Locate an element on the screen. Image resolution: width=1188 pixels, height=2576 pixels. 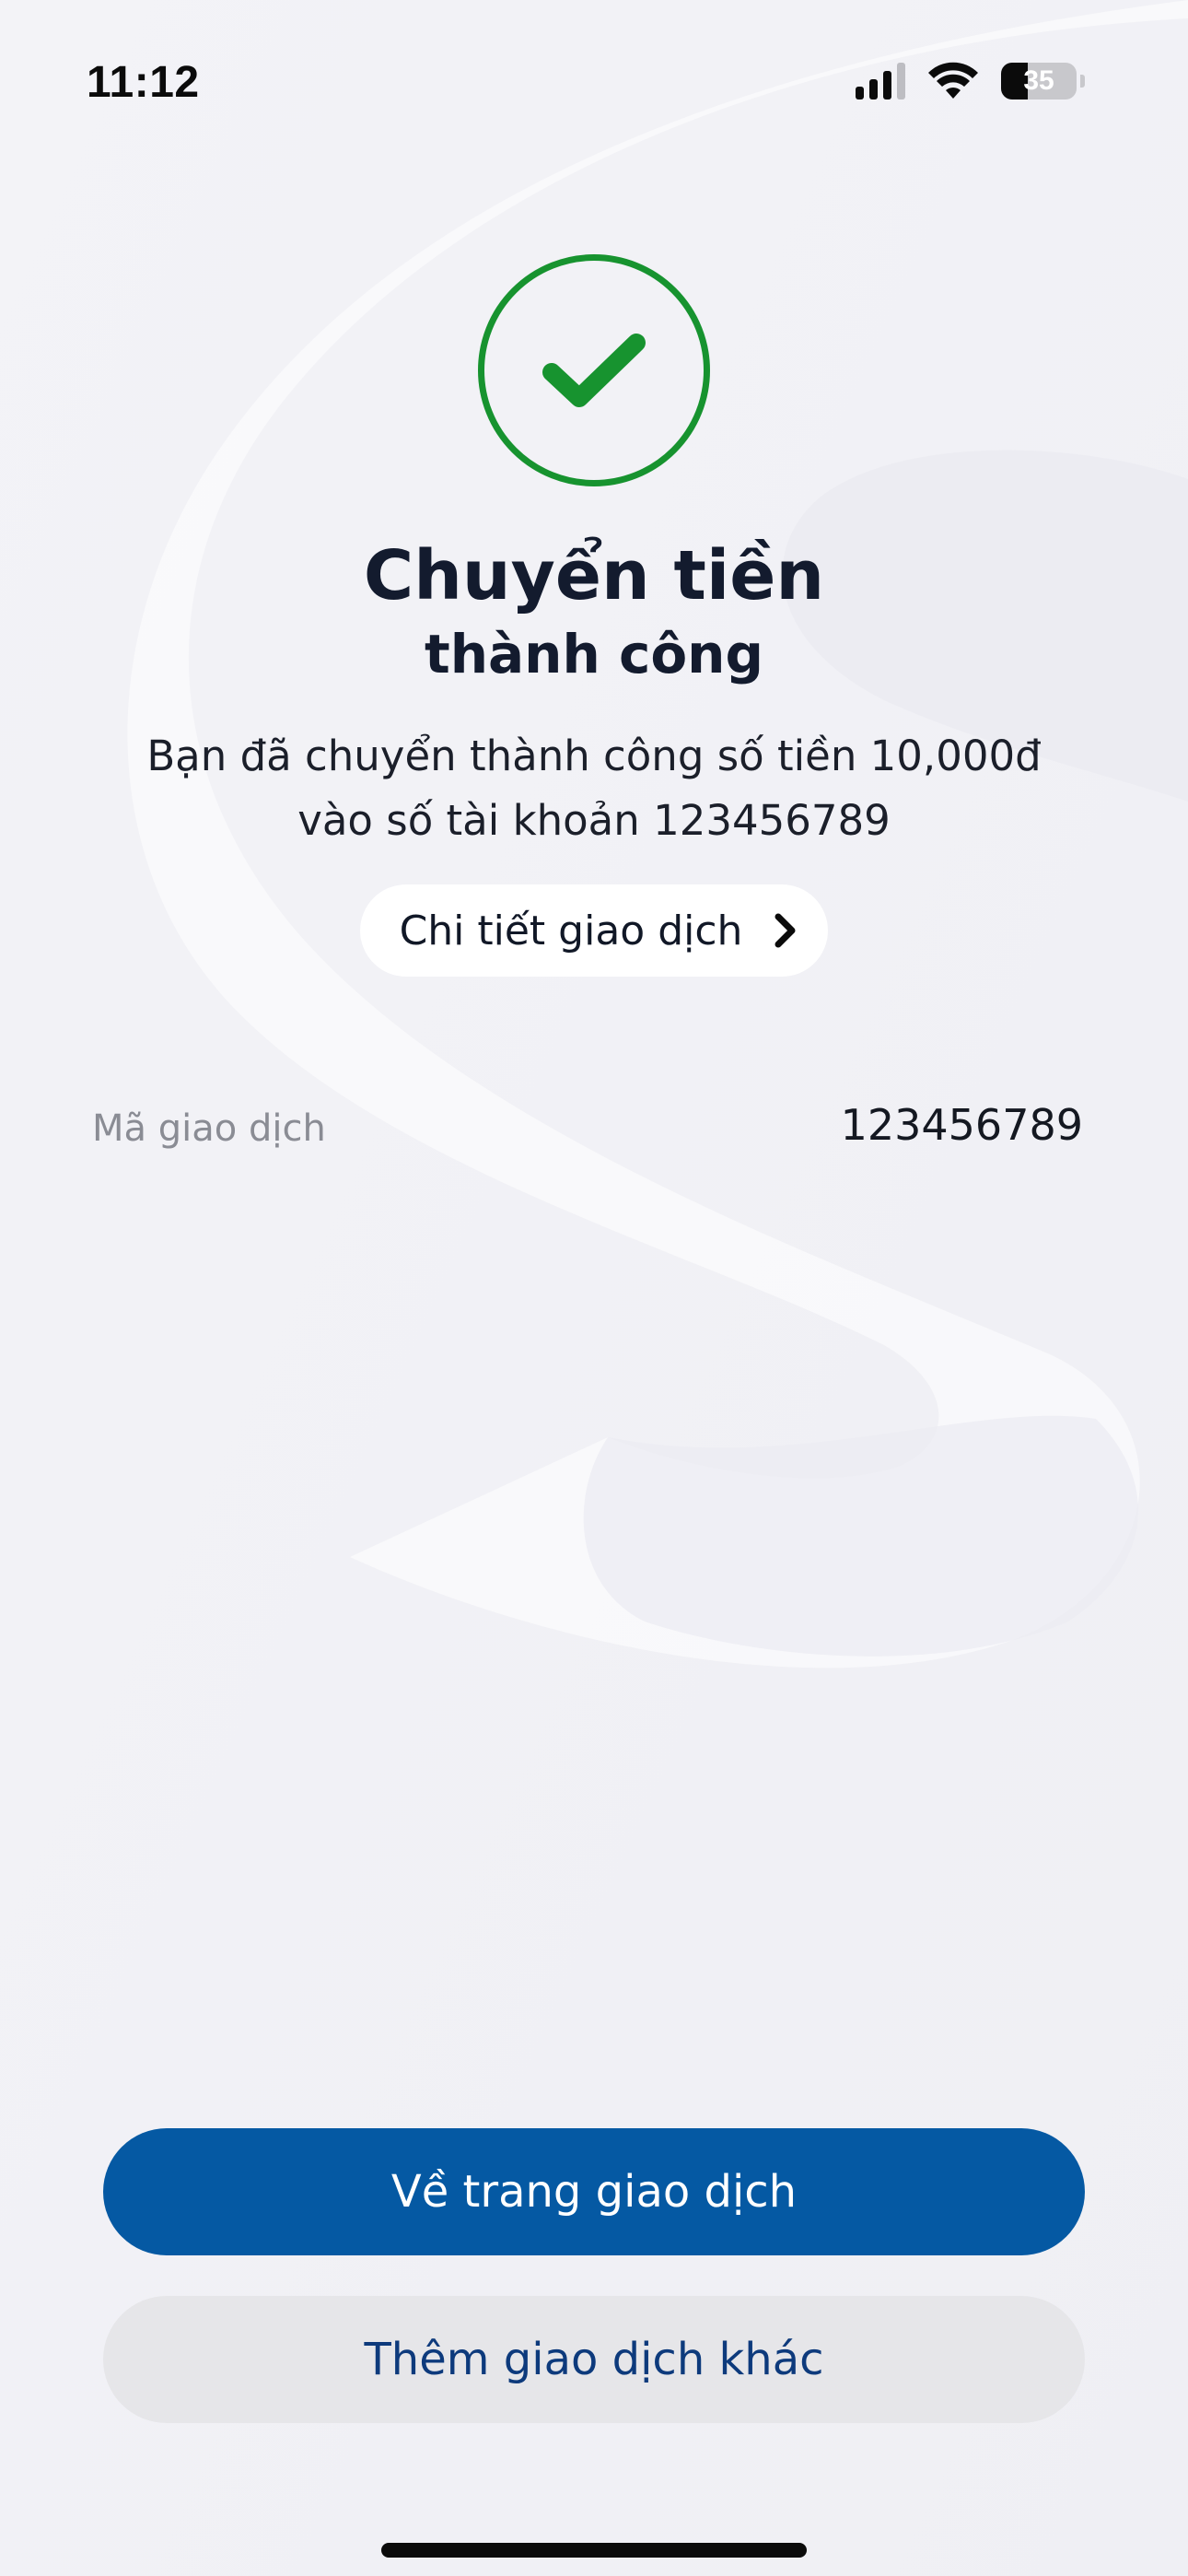
wifi-icon is located at coordinates (953, 80).